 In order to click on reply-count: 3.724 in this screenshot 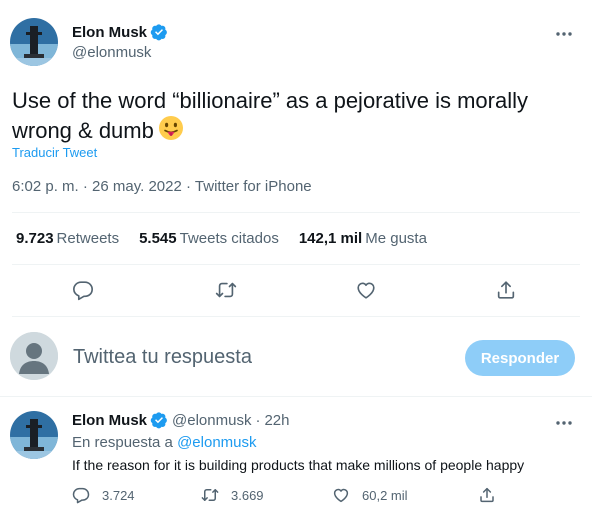, I will do `click(118, 495)`.